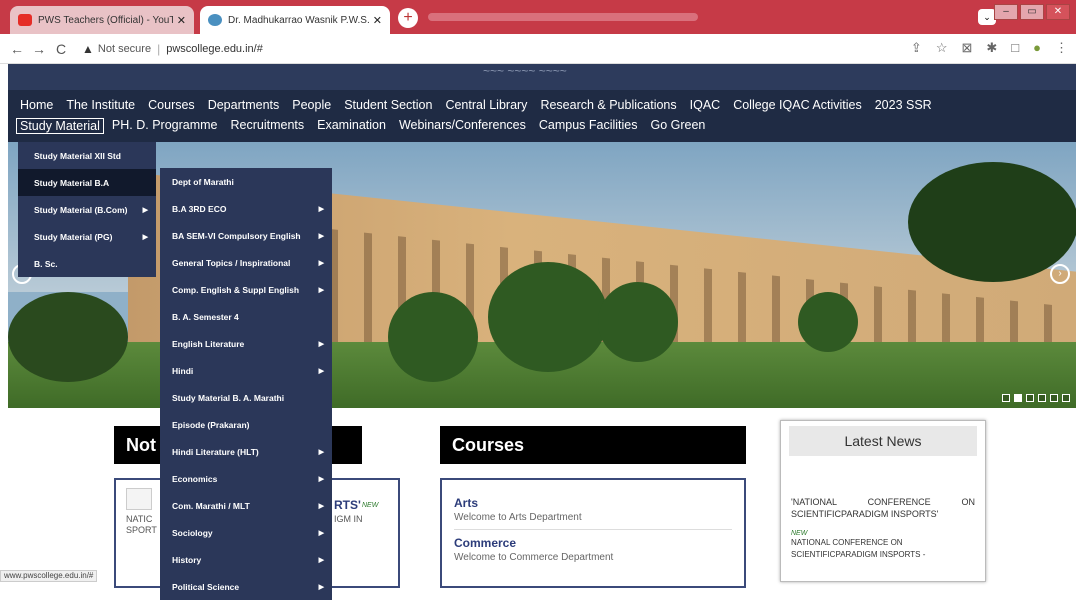 The height and width of the screenshot is (600, 1076). I want to click on nav-home: Home, so click(36, 105).